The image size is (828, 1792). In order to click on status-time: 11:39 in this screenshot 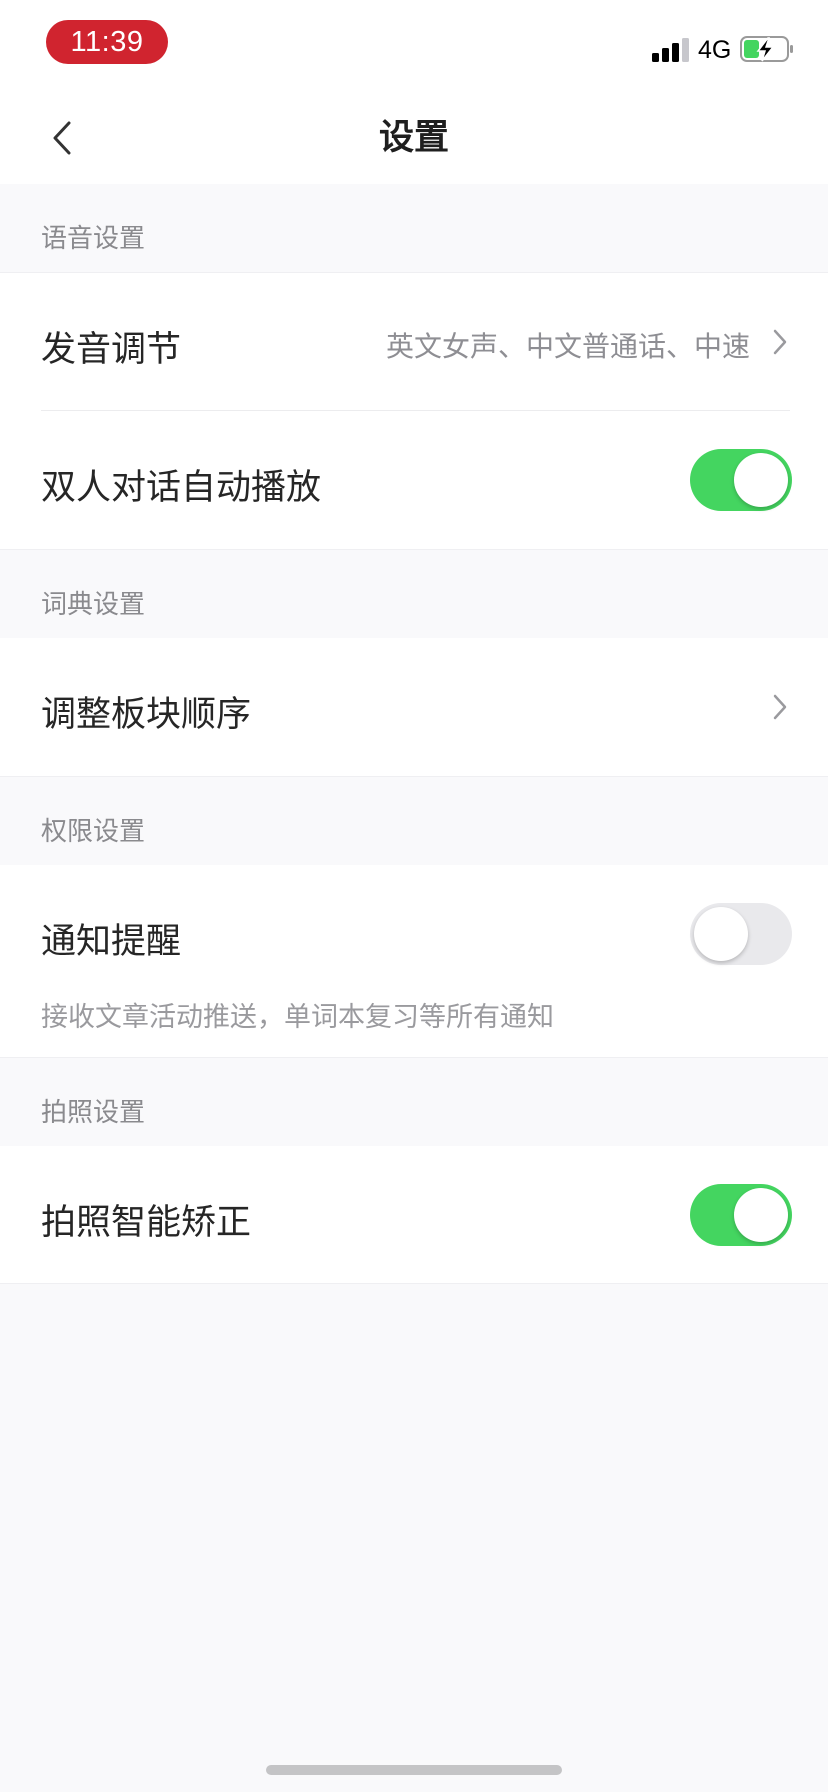, I will do `click(107, 42)`.